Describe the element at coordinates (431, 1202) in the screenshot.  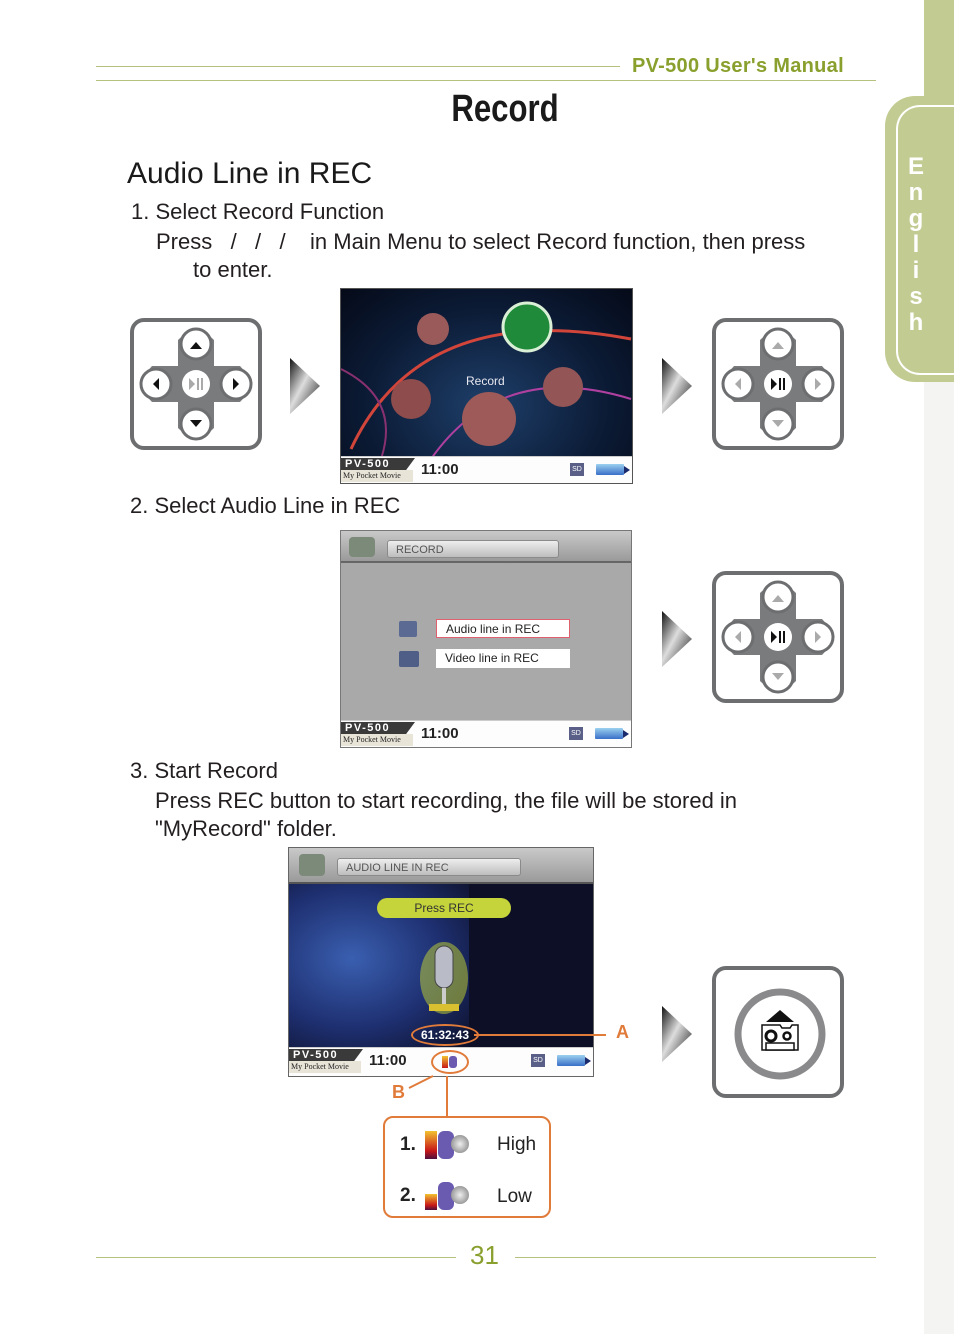
I see `quality-low-bars-icon` at that location.